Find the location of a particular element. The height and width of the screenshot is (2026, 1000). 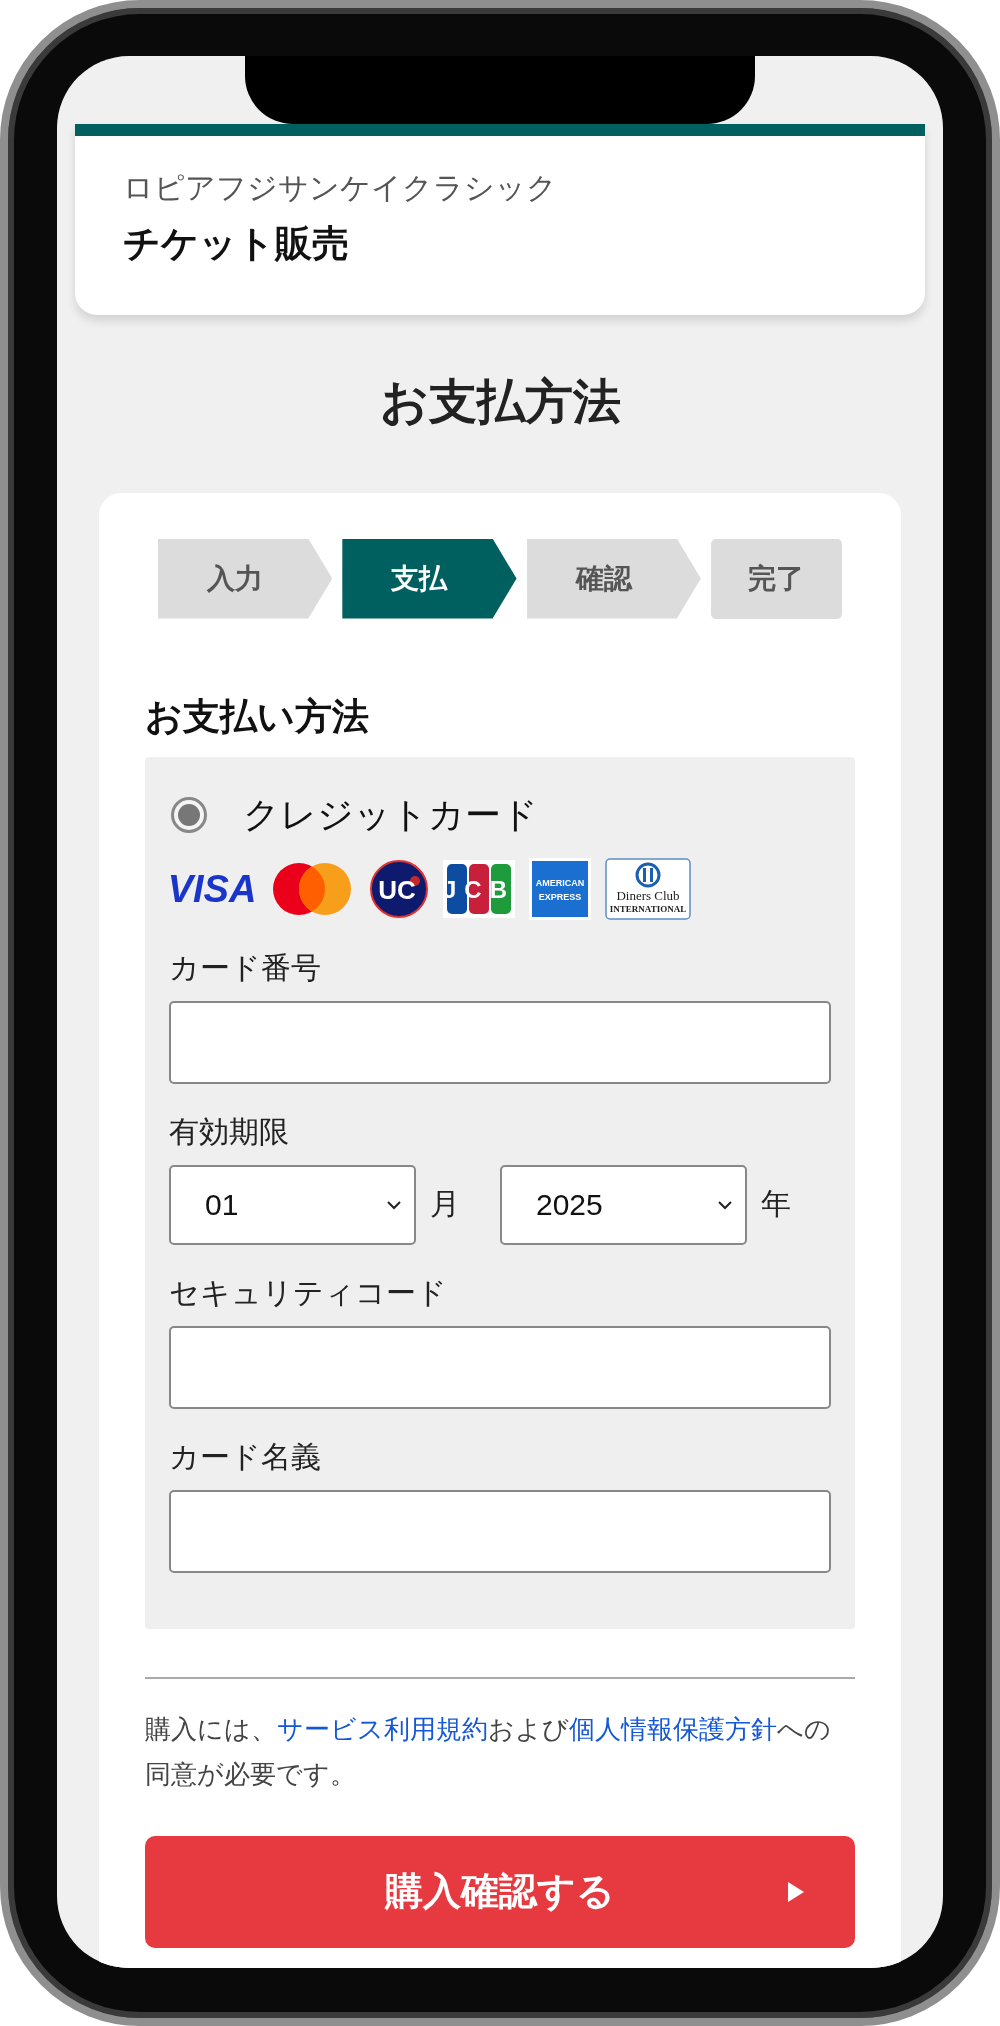

play-arrow-icon is located at coordinates (796, 1892).